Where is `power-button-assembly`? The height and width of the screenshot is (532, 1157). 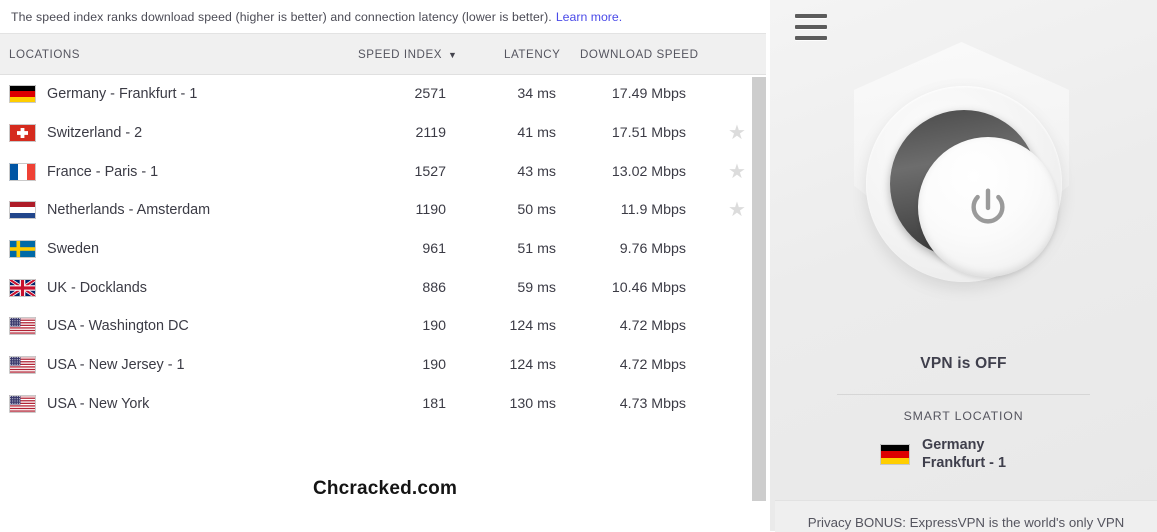 power-button-assembly is located at coordinates (964, 184).